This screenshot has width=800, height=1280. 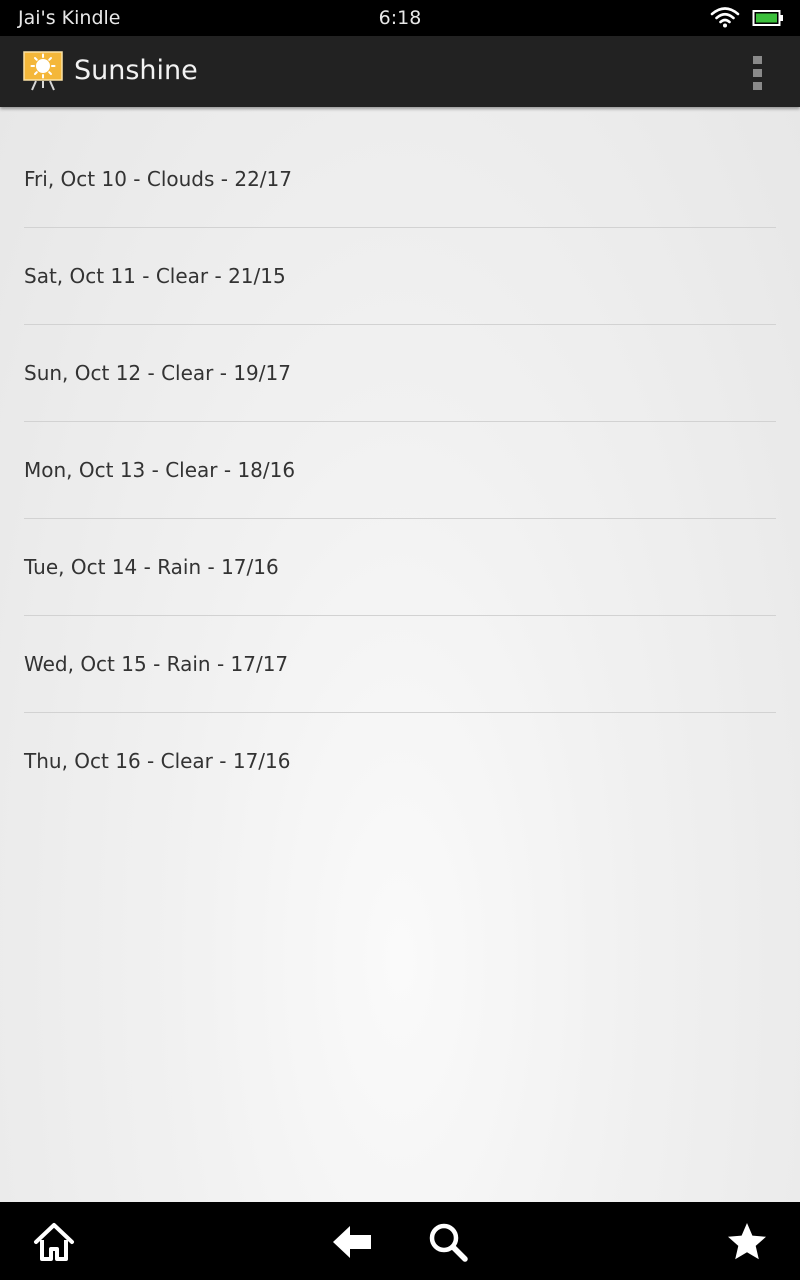 I want to click on forecast-item-label: Sun, Oct 12 - Clear - 19/17, so click(x=157, y=373).